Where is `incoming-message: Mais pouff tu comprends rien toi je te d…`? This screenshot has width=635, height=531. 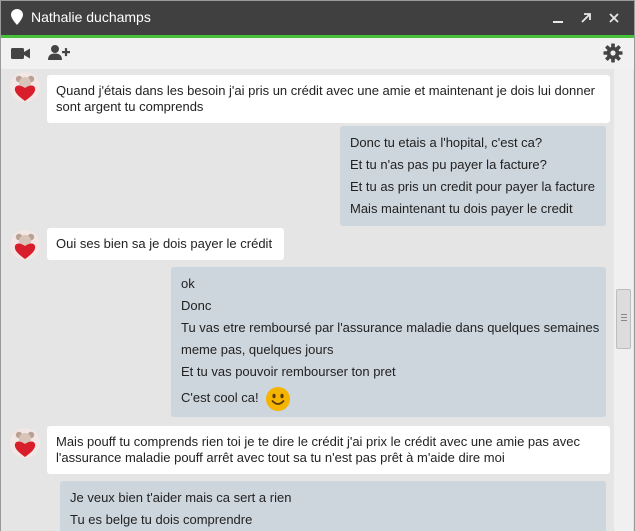 incoming-message: Mais pouff tu comprends rien toi je te d… is located at coordinates (328, 450).